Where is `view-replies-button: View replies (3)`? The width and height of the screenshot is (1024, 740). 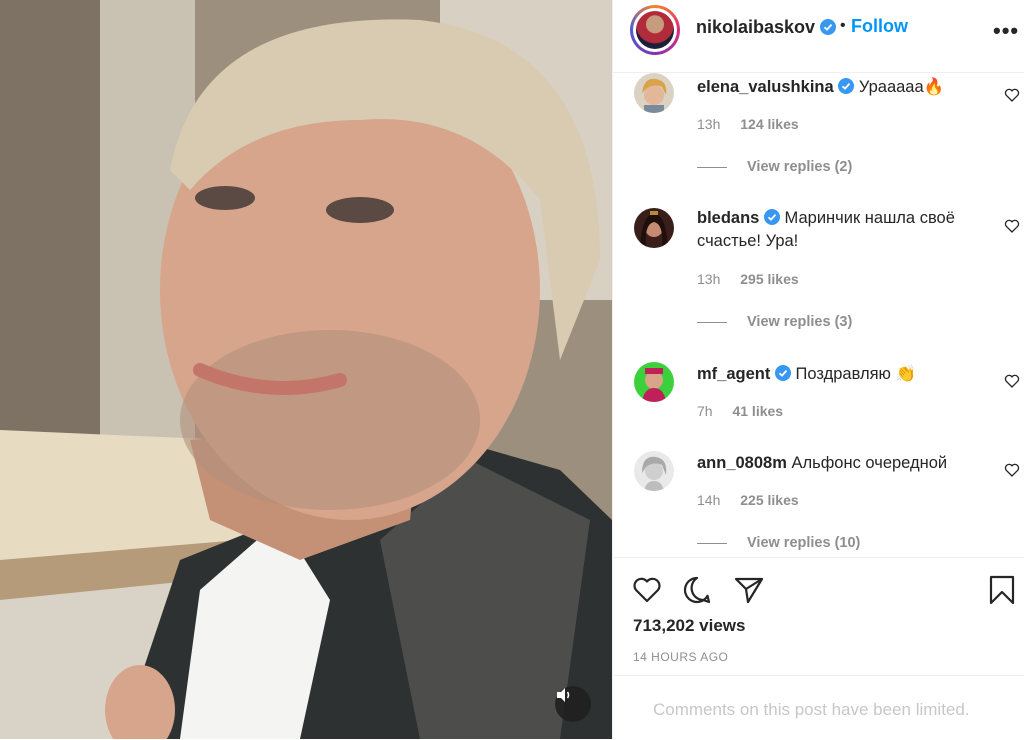
view-replies-button: View replies (3) is located at coordinates (774, 322).